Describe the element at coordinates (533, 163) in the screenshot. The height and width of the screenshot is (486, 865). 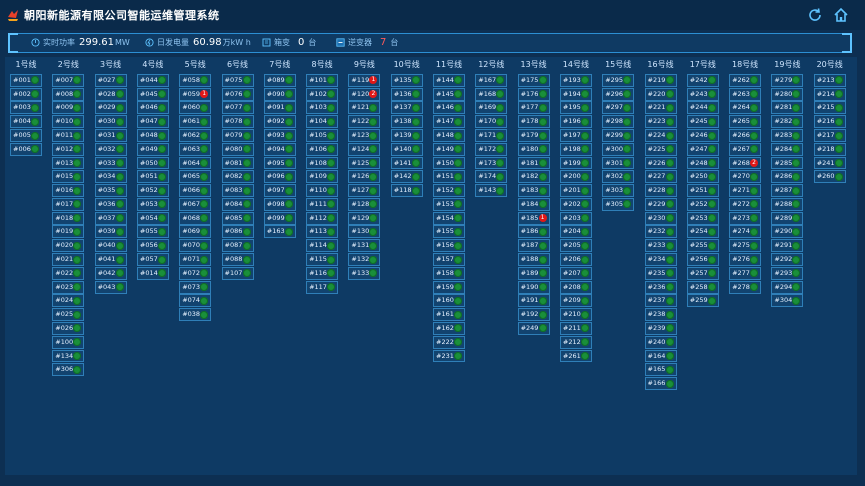
I see `inverter-cell: #181` at that location.